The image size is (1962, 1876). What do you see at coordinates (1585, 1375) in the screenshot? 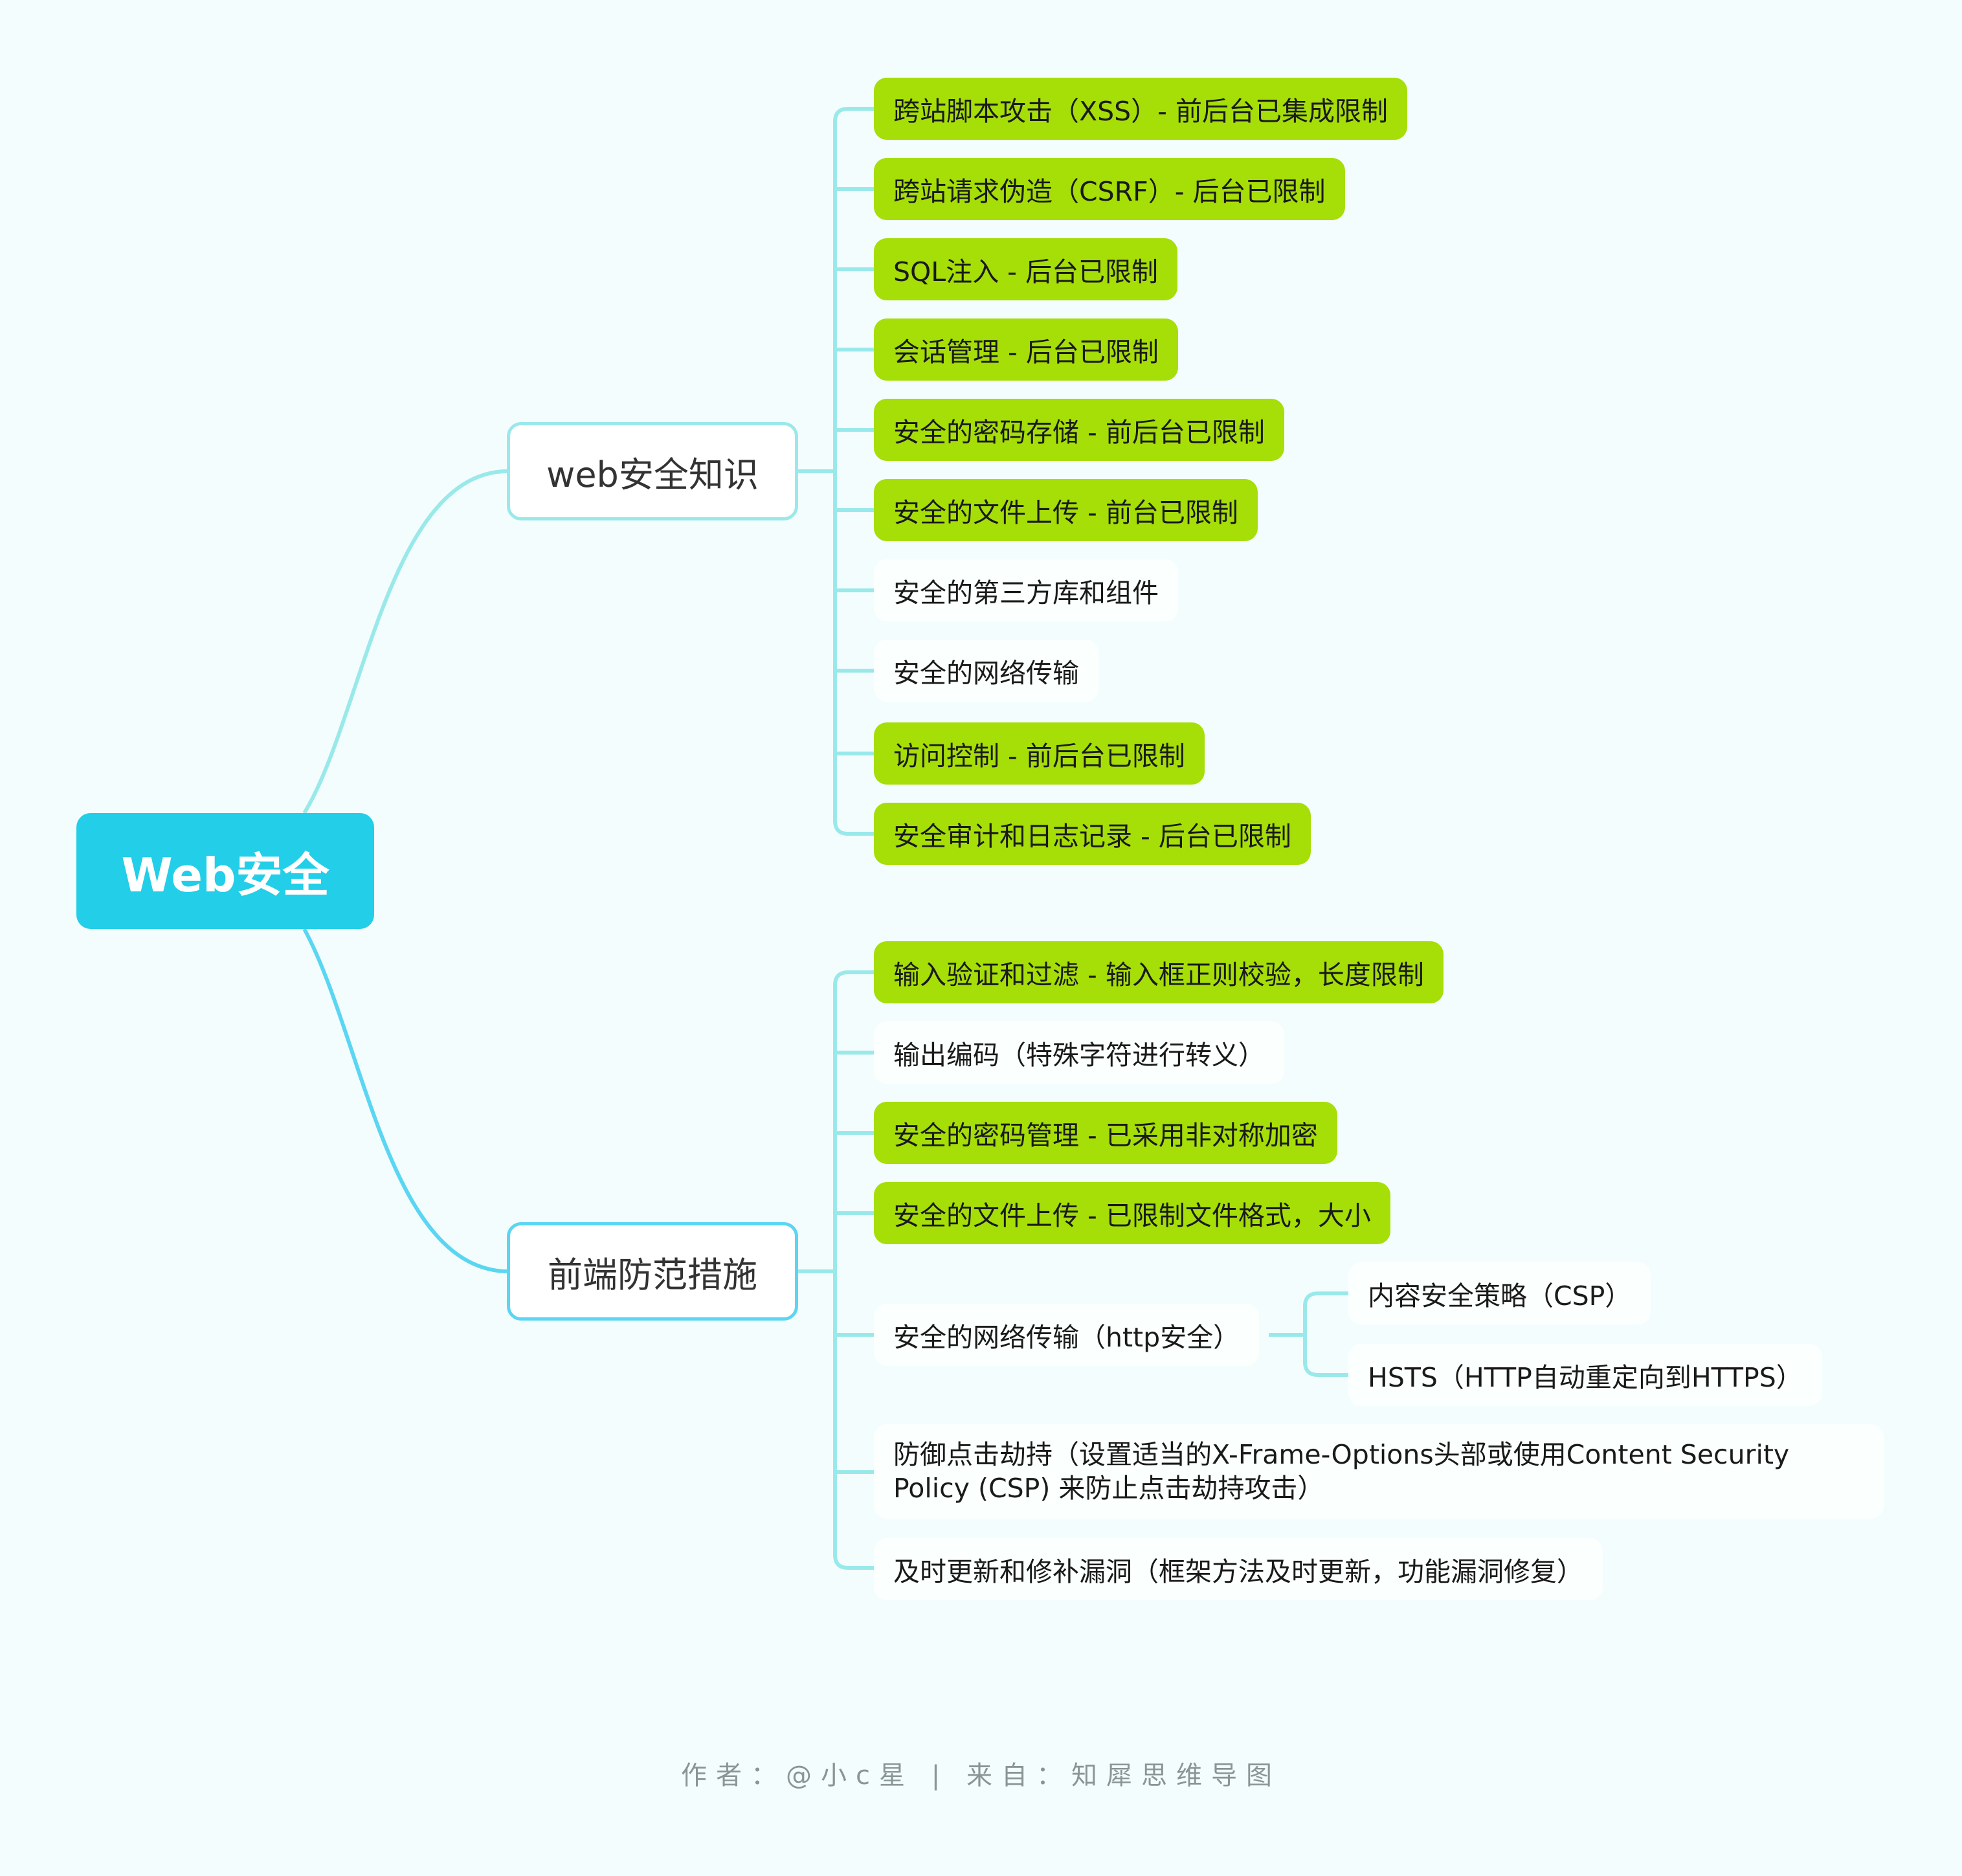
I see `topic-hsts: HSTS（HTTP自动重定向到HTTPS）` at bounding box center [1585, 1375].